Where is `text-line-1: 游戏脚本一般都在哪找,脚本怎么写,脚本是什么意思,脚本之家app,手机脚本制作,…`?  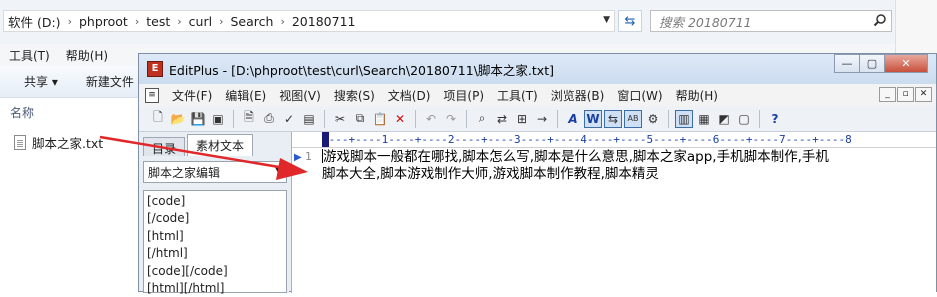
text-line-1: 游戏脚本一般都在哪找,脚本怎么写,脚本是什么意思,脚本之家app,手机脚本制作,… is located at coordinates (576, 157).